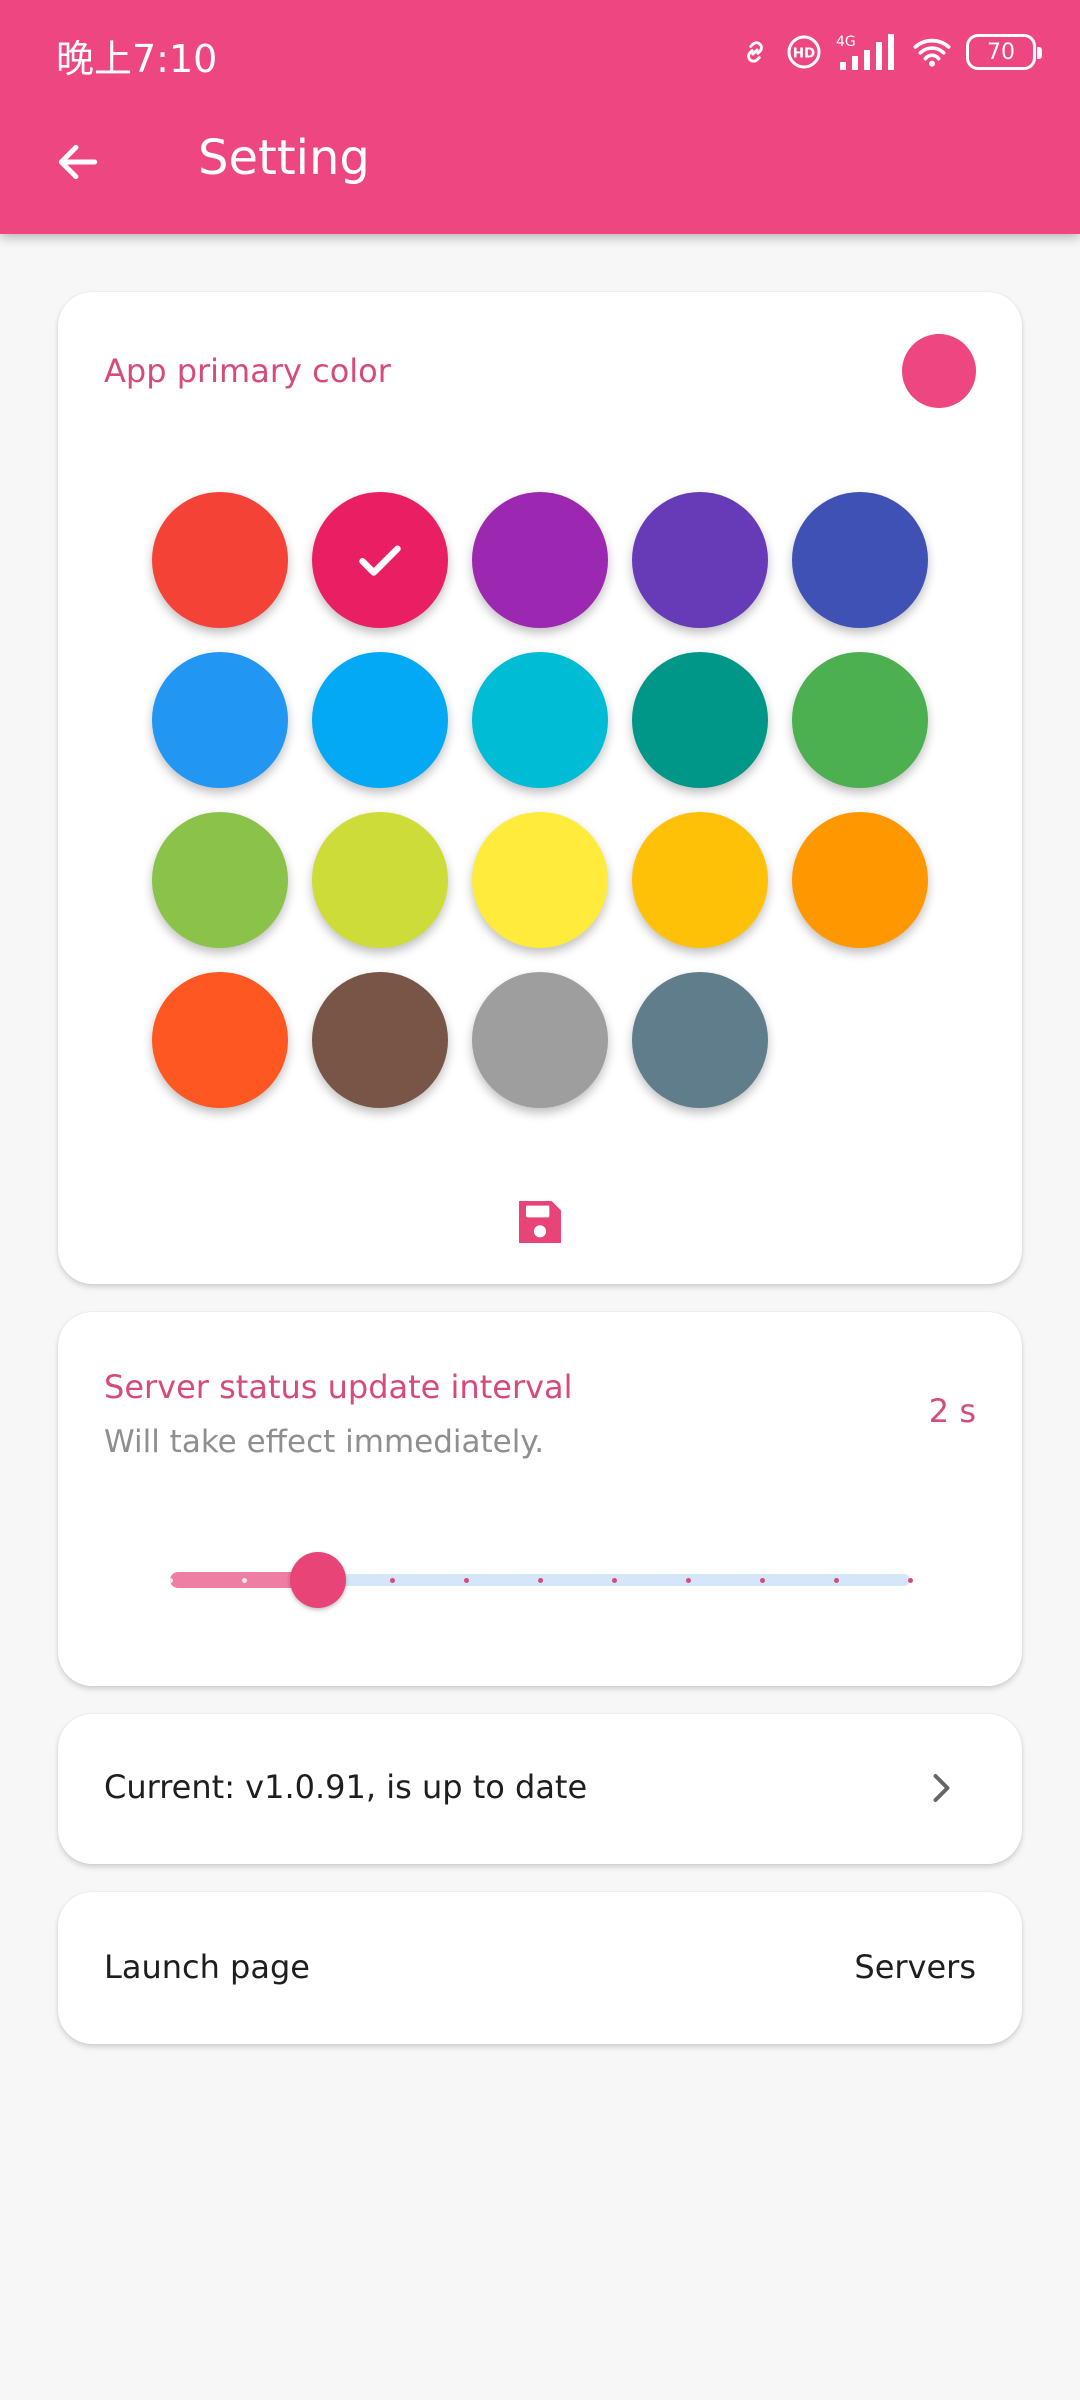 The width and height of the screenshot is (1080, 2400). I want to click on status-bar: 晚上7:10 HD 4G 70, so click(540, 52).